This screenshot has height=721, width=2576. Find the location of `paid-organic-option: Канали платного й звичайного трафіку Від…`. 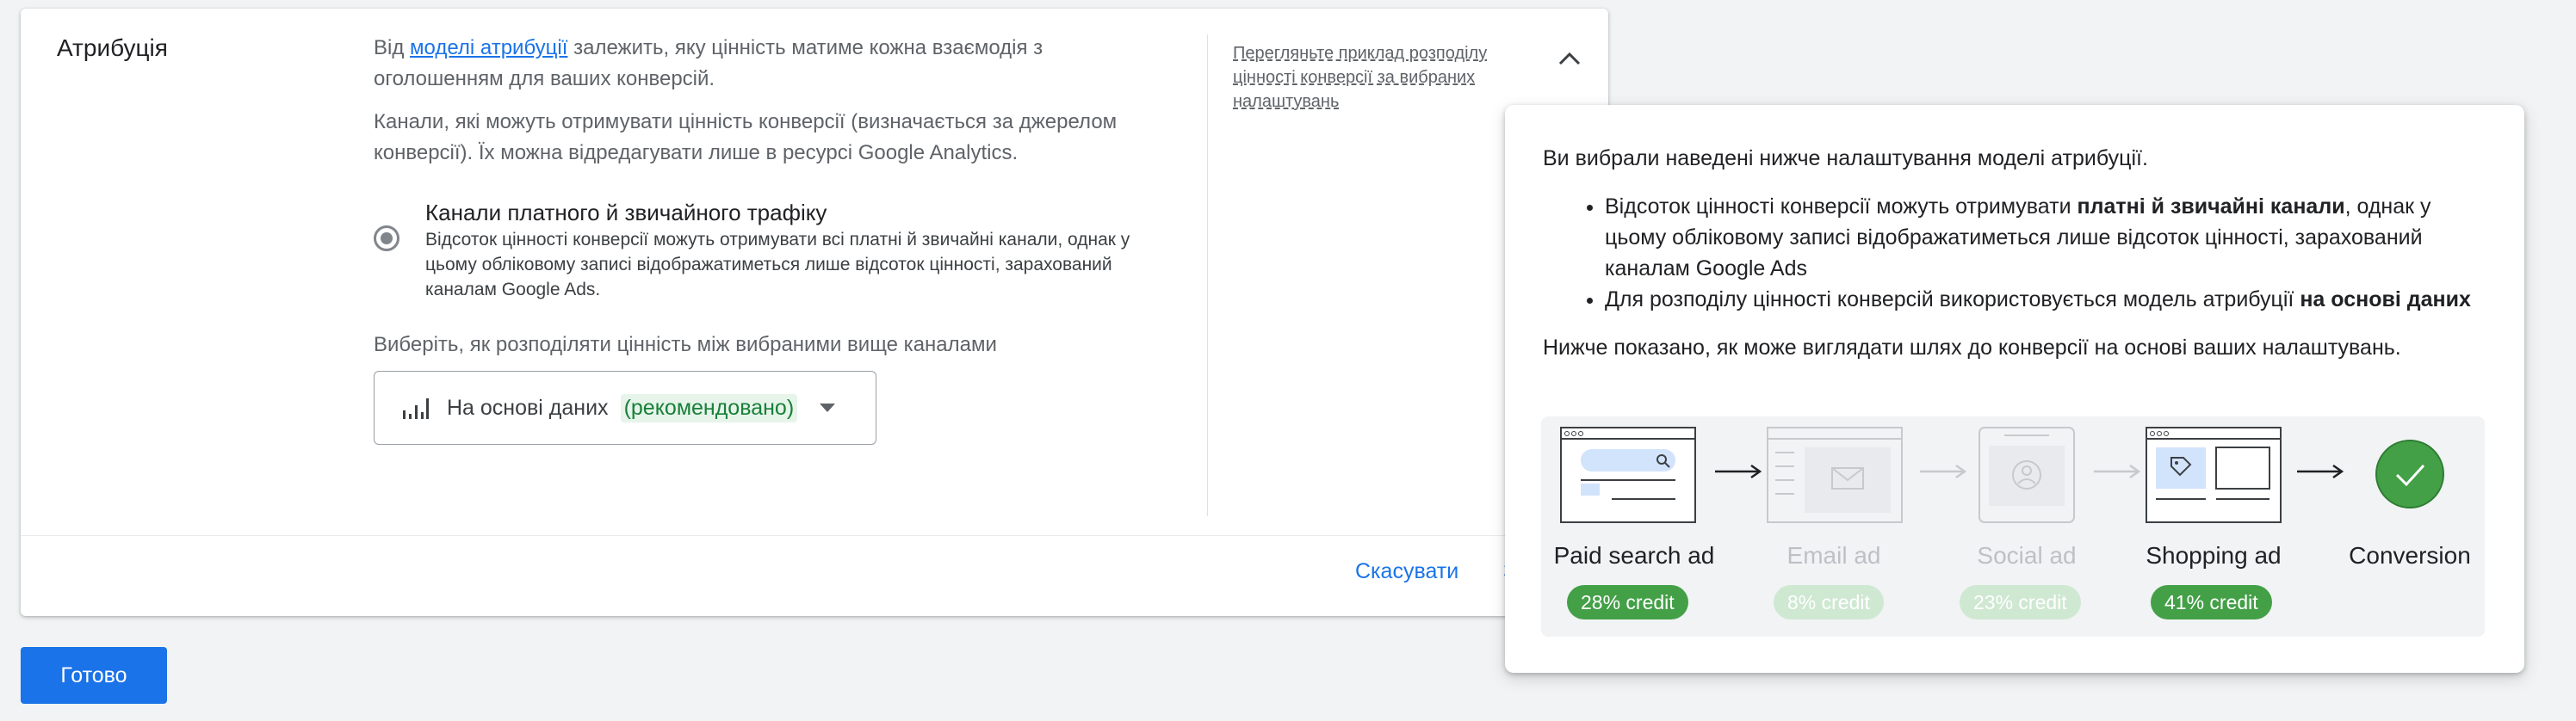

paid-organic-option: Канали платного й звичайного трафіку Від… is located at coordinates (761, 250).